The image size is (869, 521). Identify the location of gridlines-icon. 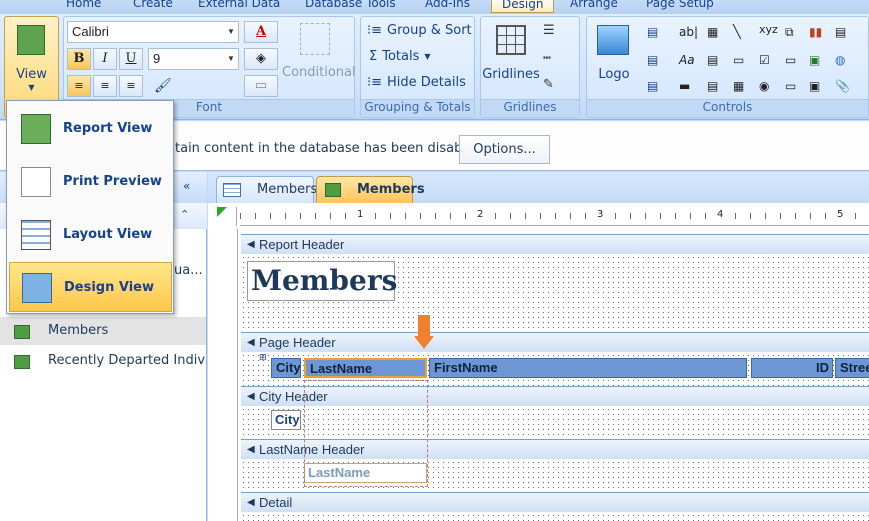
(511, 40).